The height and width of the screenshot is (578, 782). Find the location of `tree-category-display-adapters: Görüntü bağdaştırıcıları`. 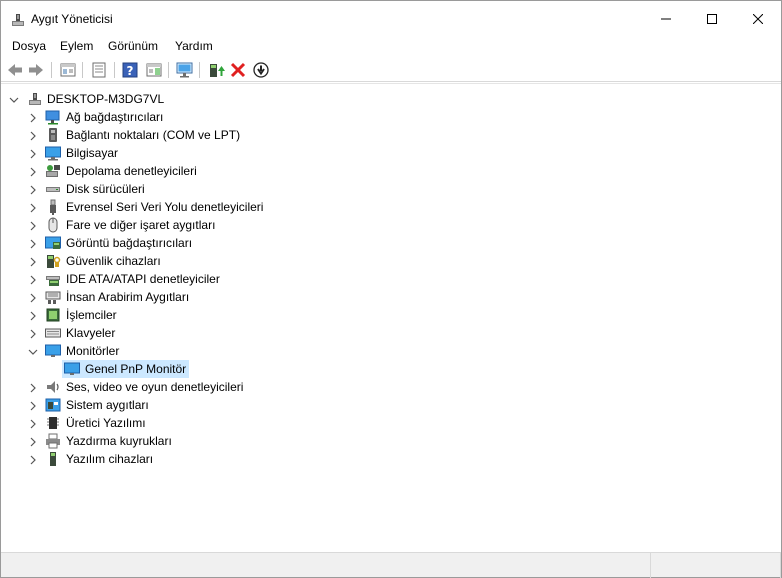

tree-category-display-adapters: Görüntü bağdaştırıcıları is located at coordinates (391, 243).